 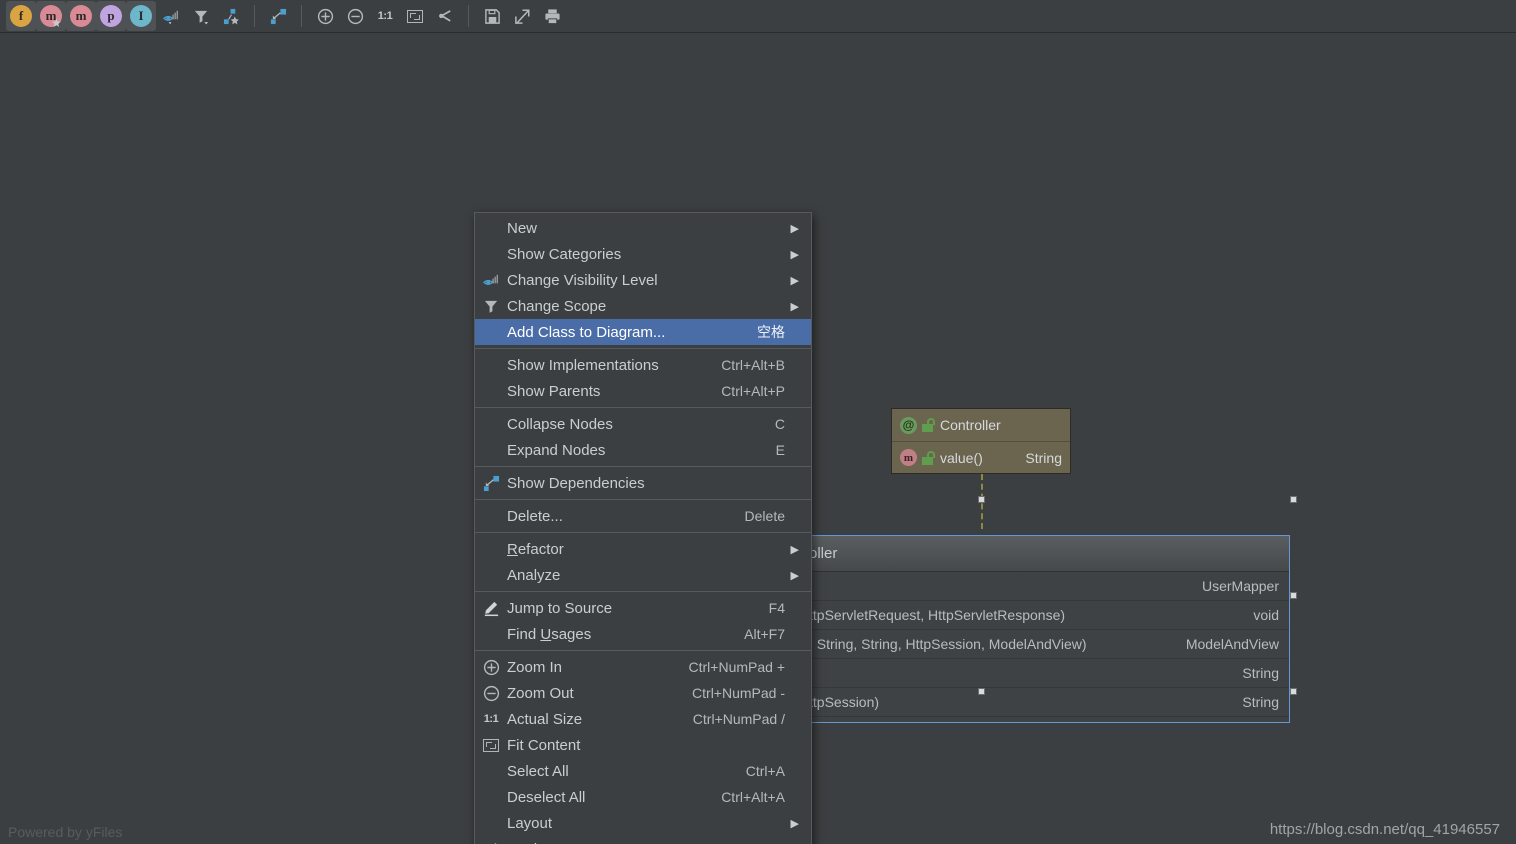 I want to click on menu-icon-actual-size: 1:1, so click(x=491, y=719).